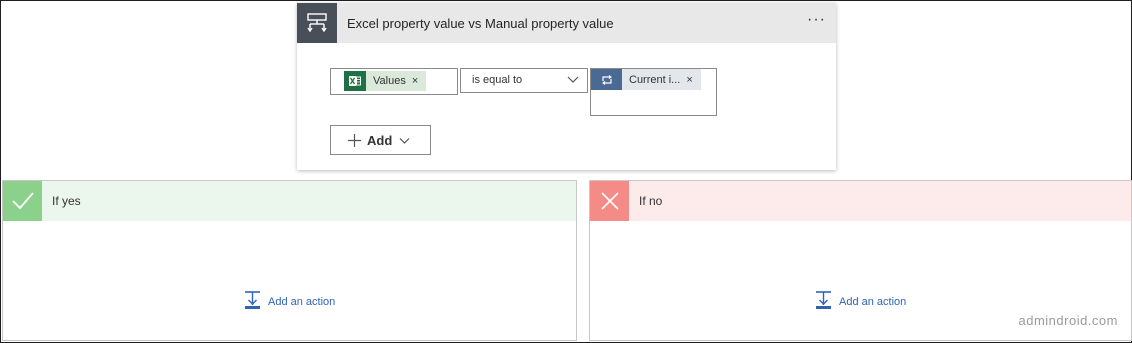  What do you see at coordinates (22, 201) in the screenshot?
I see `checkmark-icon` at bounding box center [22, 201].